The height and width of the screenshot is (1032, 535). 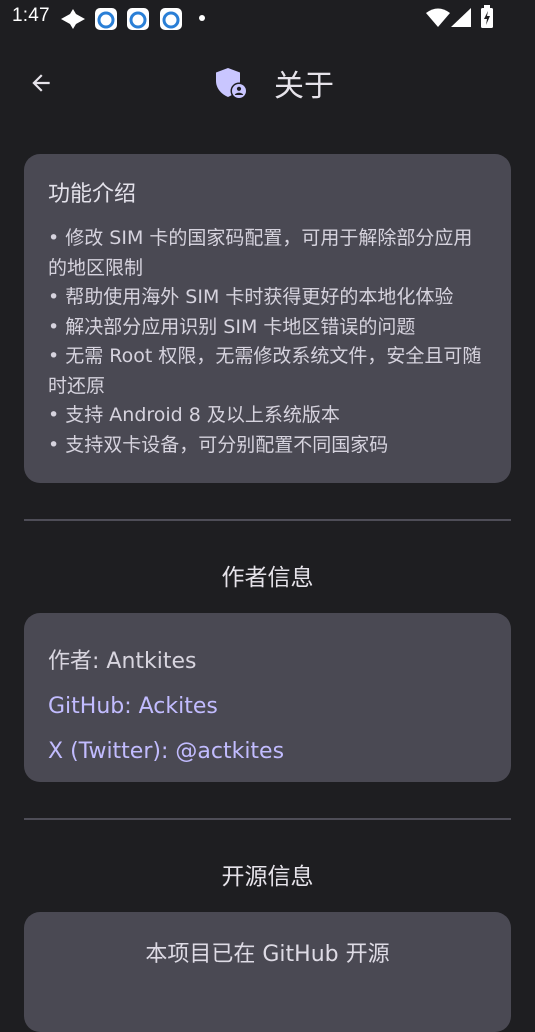 I want to click on github-link: GitHub: Ackites, so click(x=267, y=706).